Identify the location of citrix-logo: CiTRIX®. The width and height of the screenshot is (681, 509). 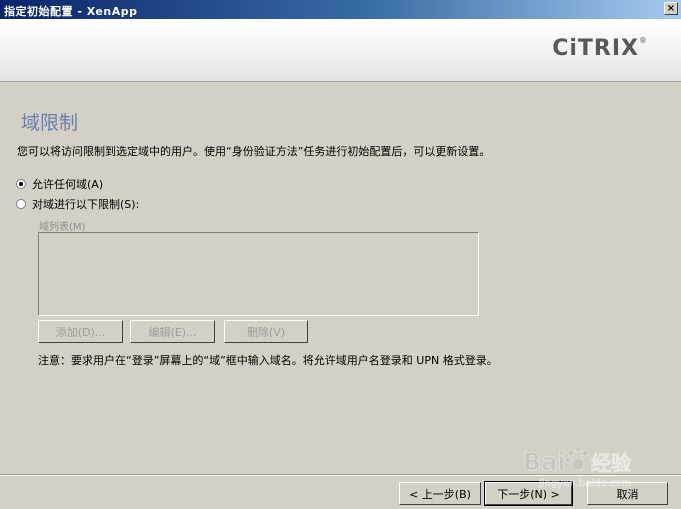
(600, 48).